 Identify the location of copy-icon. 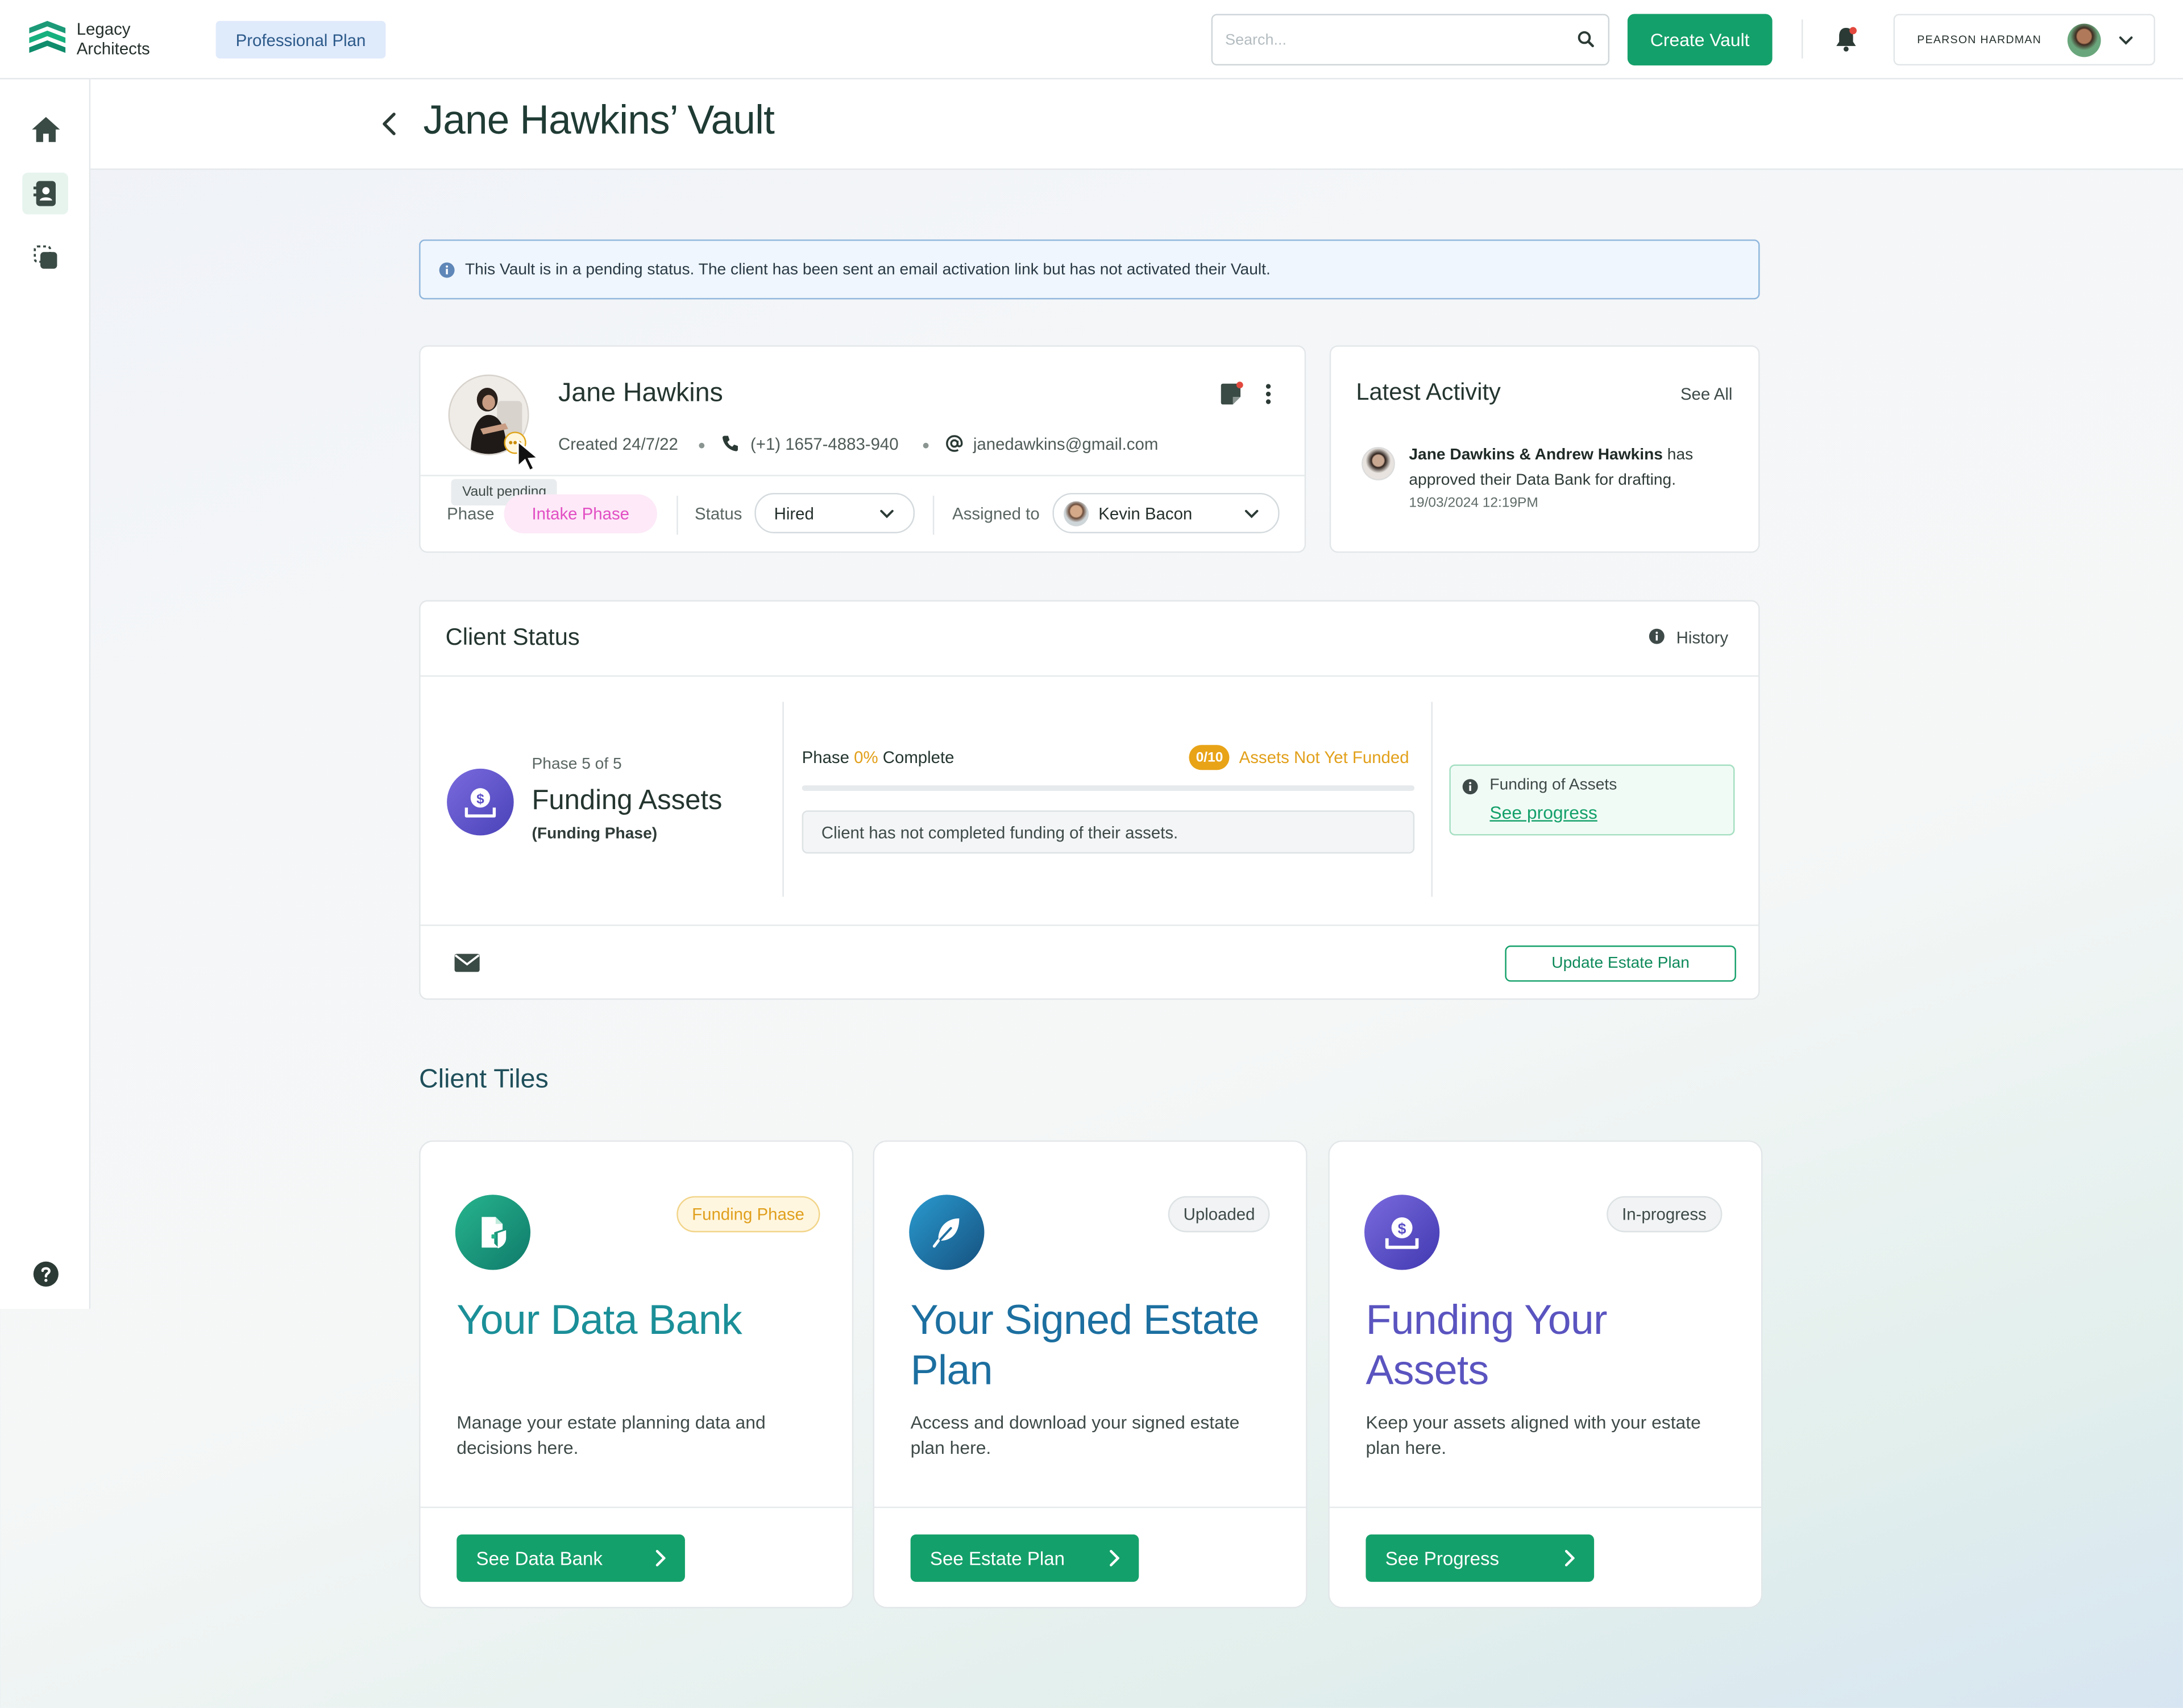
(45, 257).